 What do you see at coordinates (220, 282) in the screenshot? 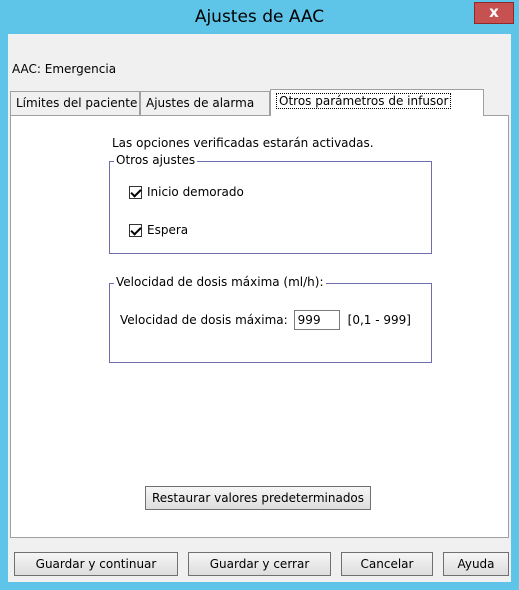
I see `velocidad-legend: Velocidad de dosis máxima (ml/h):` at bounding box center [220, 282].